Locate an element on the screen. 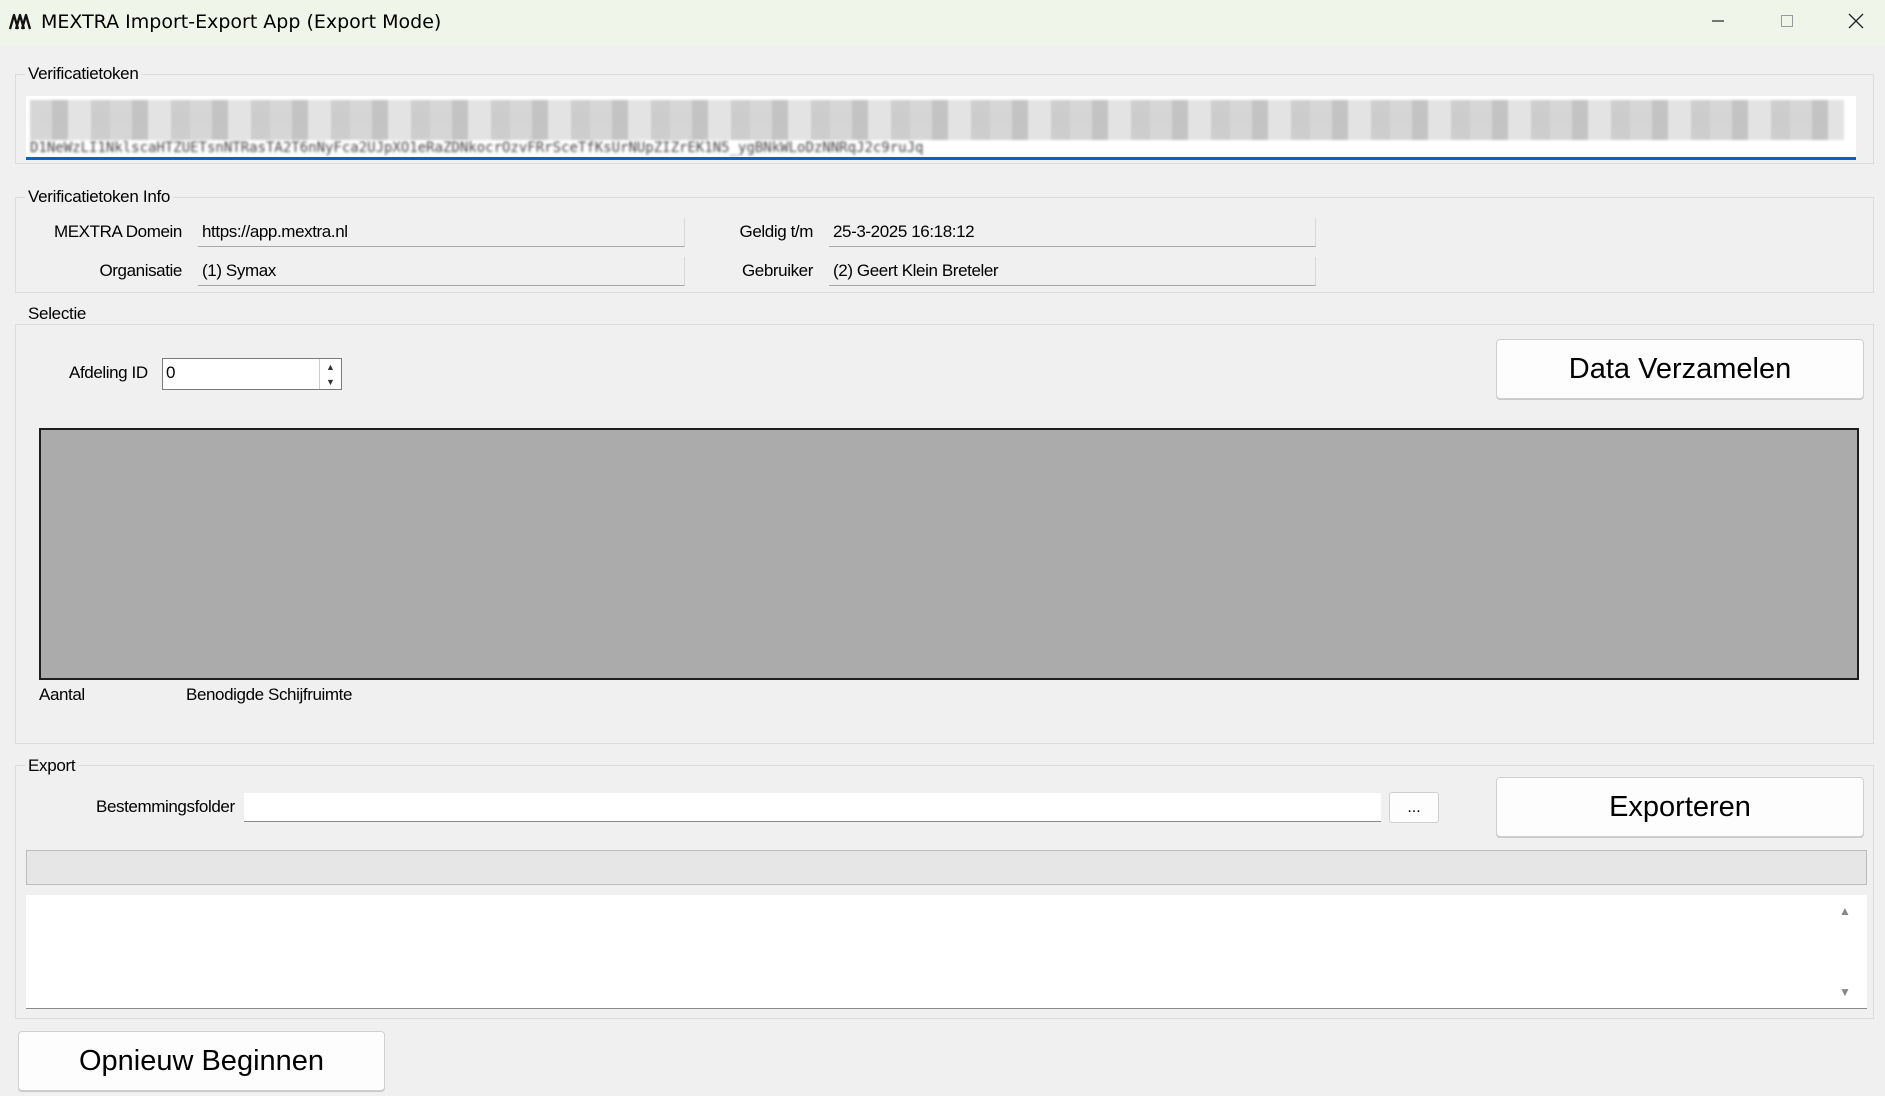 The height and width of the screenshot is (1096, 1885). scroll-up-arrow-icon: ▲ is located at coordinates (1845, 911).